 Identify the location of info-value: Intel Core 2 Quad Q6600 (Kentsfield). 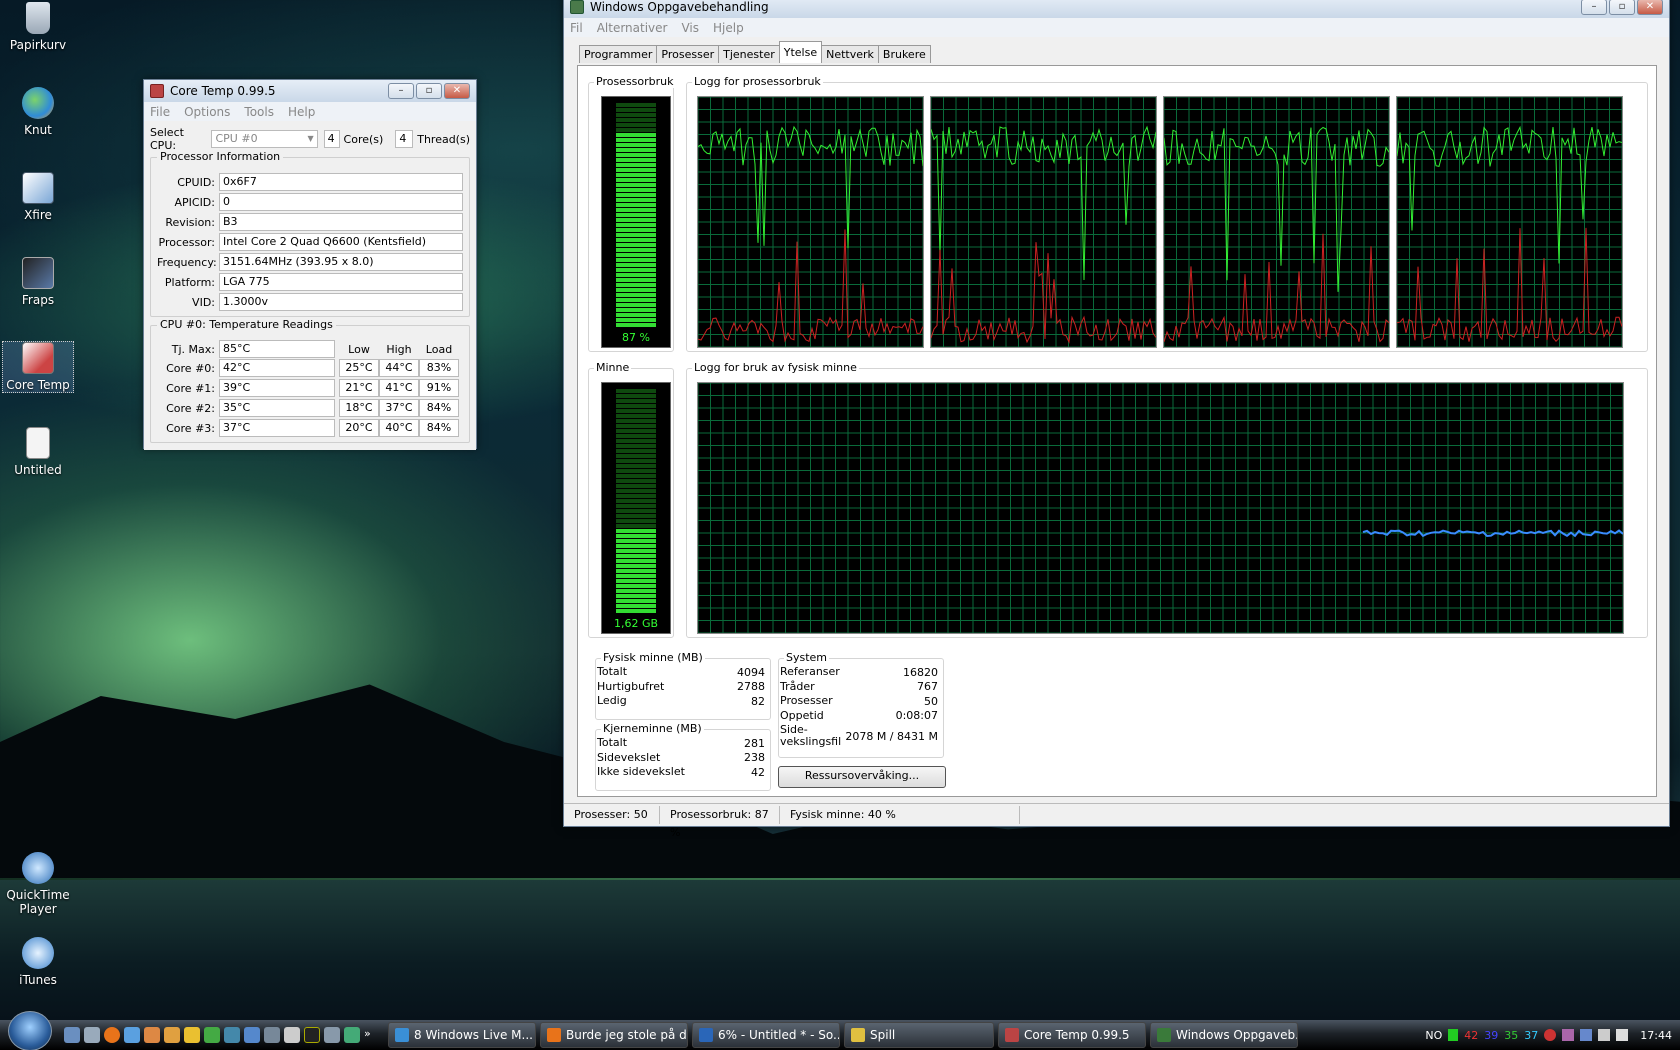
(341, 242).